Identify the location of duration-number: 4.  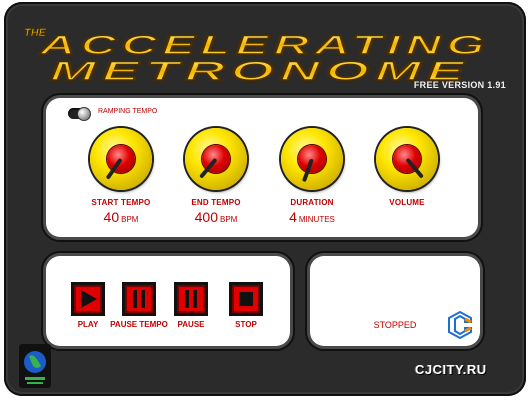
(293, 217).